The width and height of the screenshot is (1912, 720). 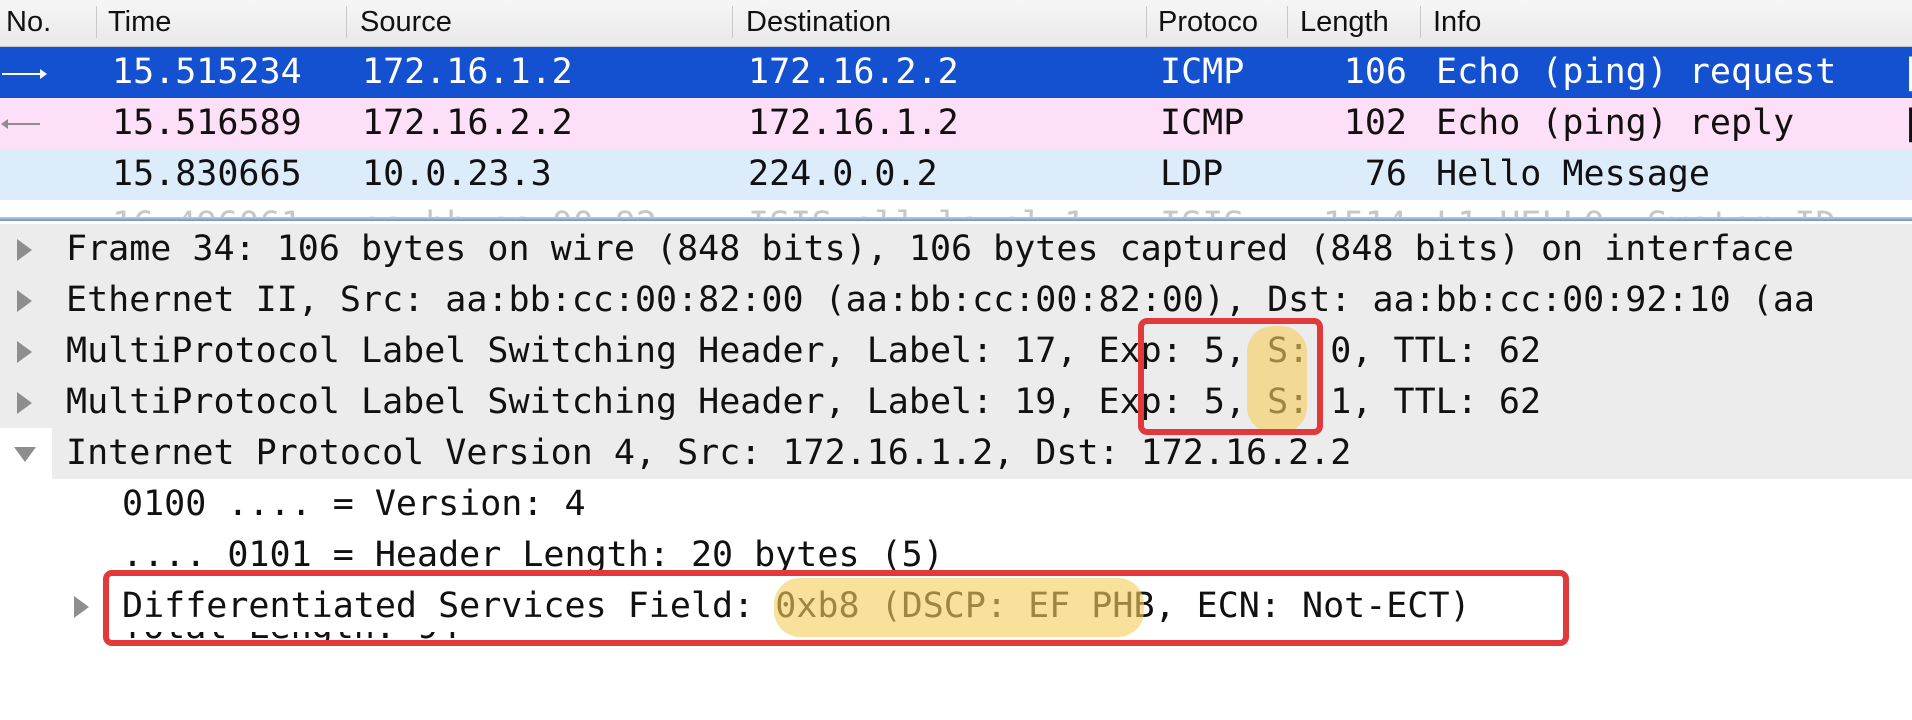 What do you see at coordinates (457, 174) in the screenshot?
I see `packet-source: 10.0.23.3` at bounding box center [457, 174].